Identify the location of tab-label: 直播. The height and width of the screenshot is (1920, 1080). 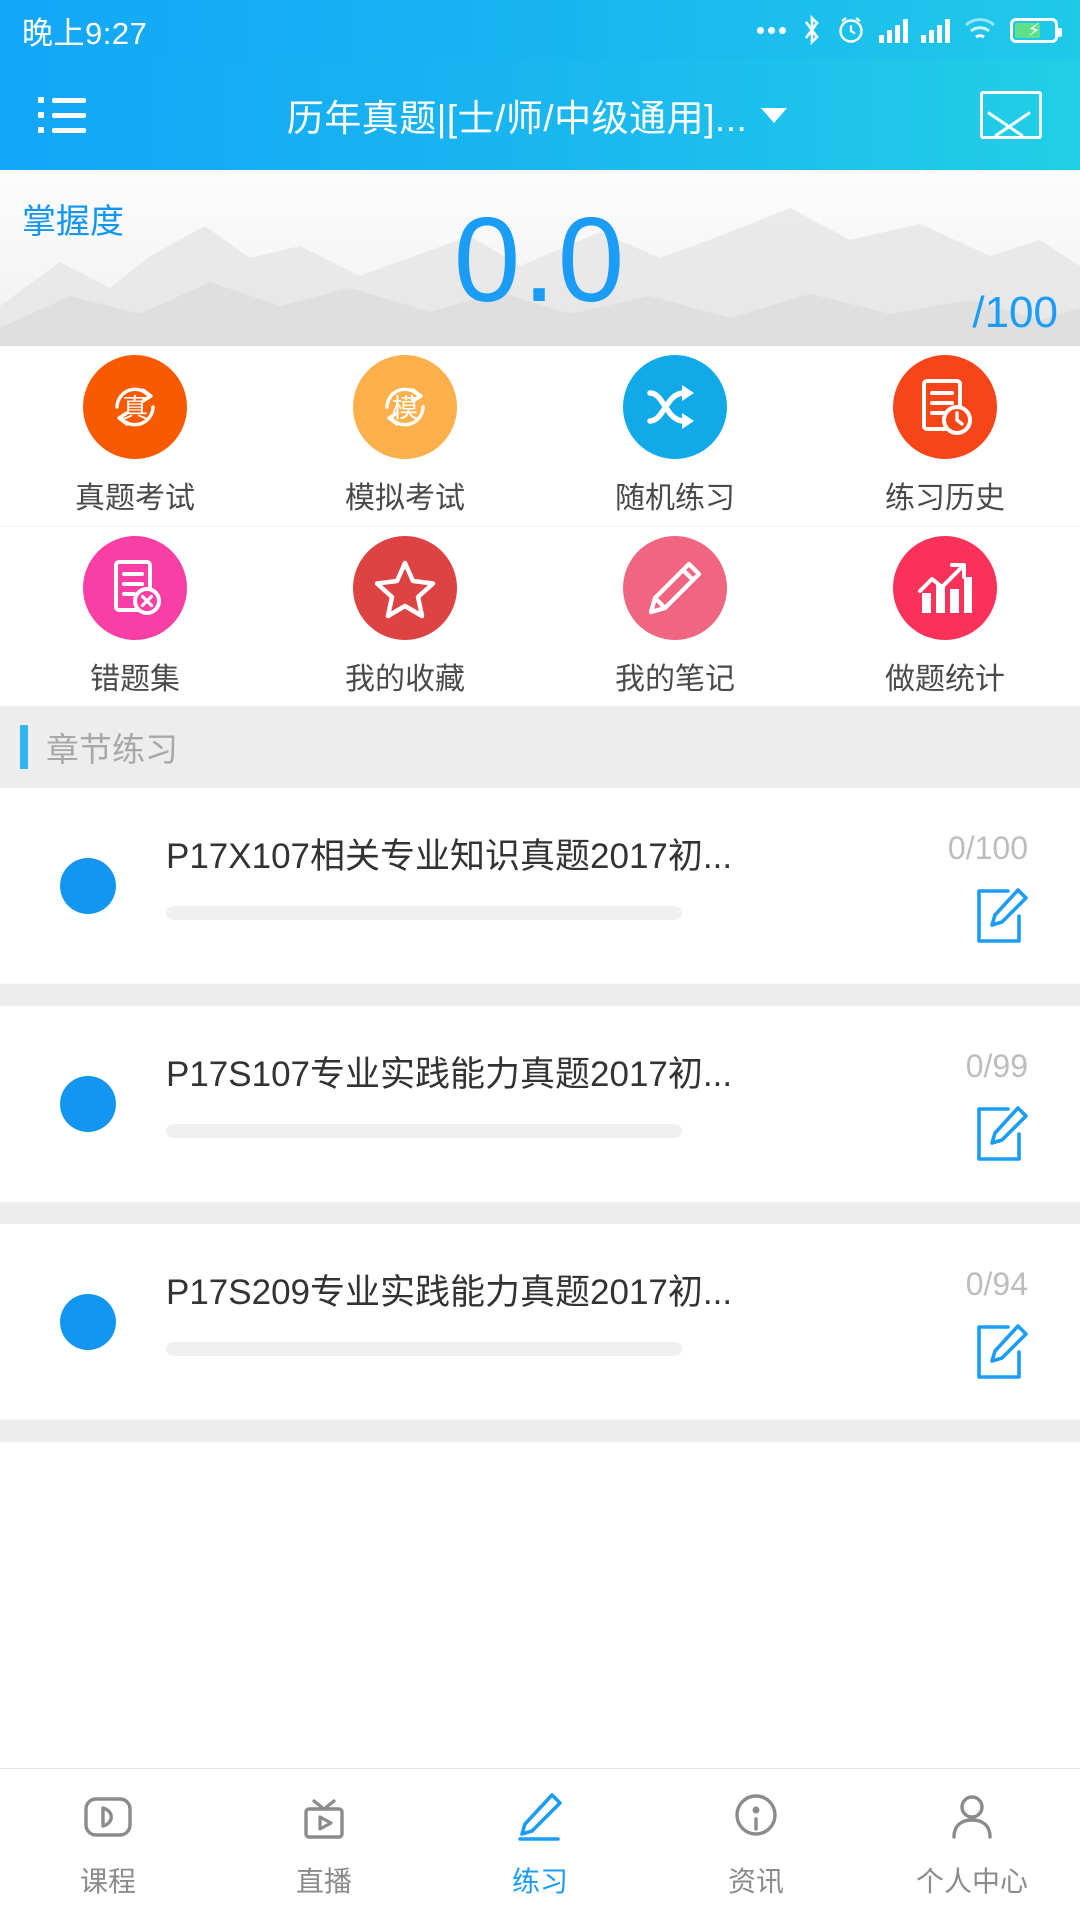
(323, 1881).